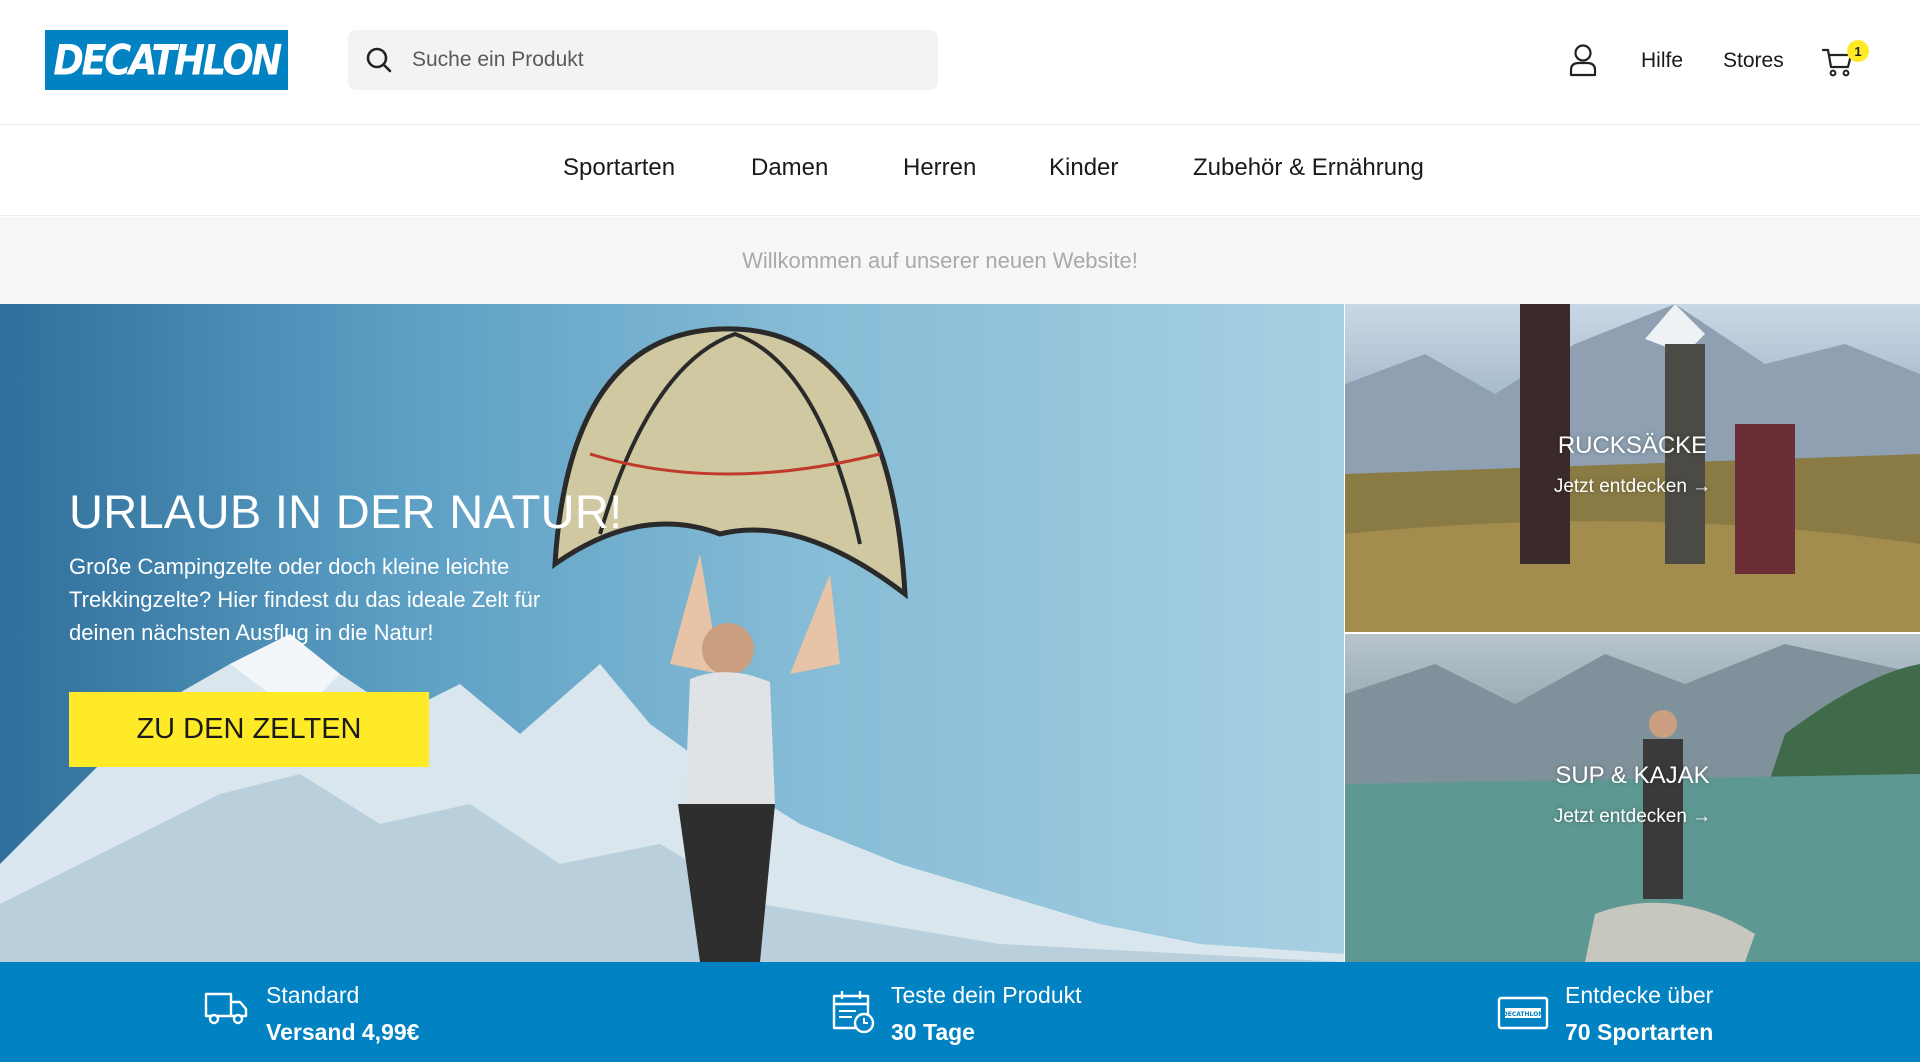 This screenshot has height=1062, width=1920. I want to click on nav-item-sportarten: Sportarten, so click(619, 168).